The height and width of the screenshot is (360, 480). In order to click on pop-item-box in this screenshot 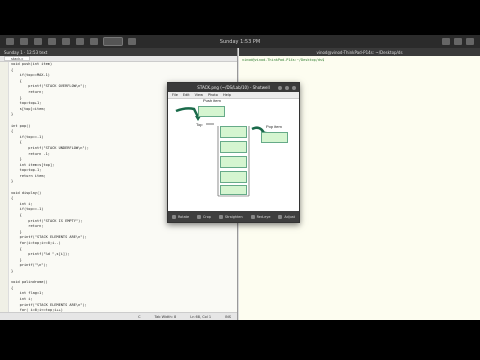, I will do `click(274, 137)`.